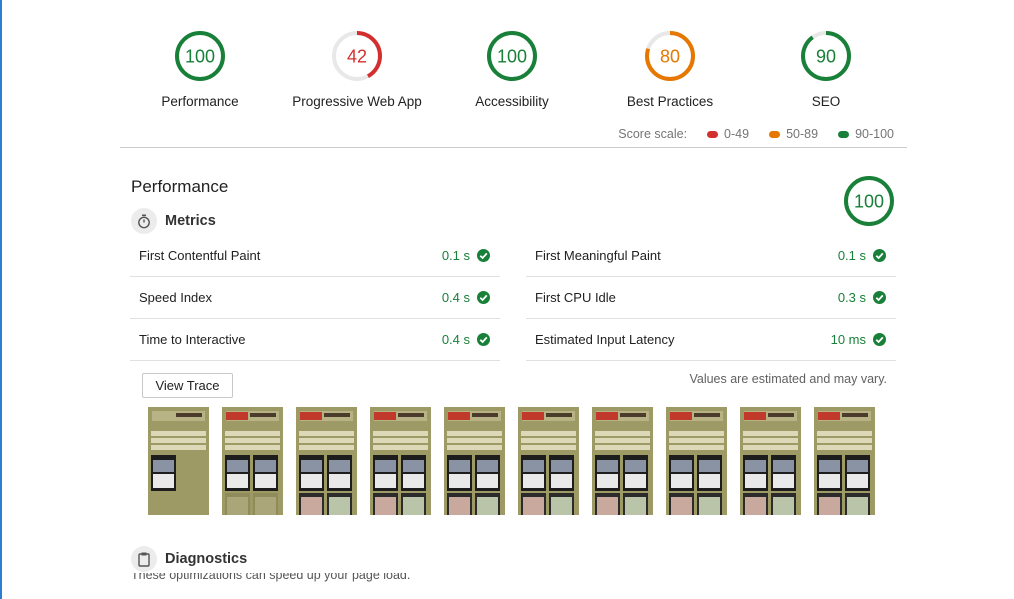  What do you see at coordinates (653, 134) in the screenshot?
I see `score-scale-label: Score scale:` at bounding box center [653, 134].